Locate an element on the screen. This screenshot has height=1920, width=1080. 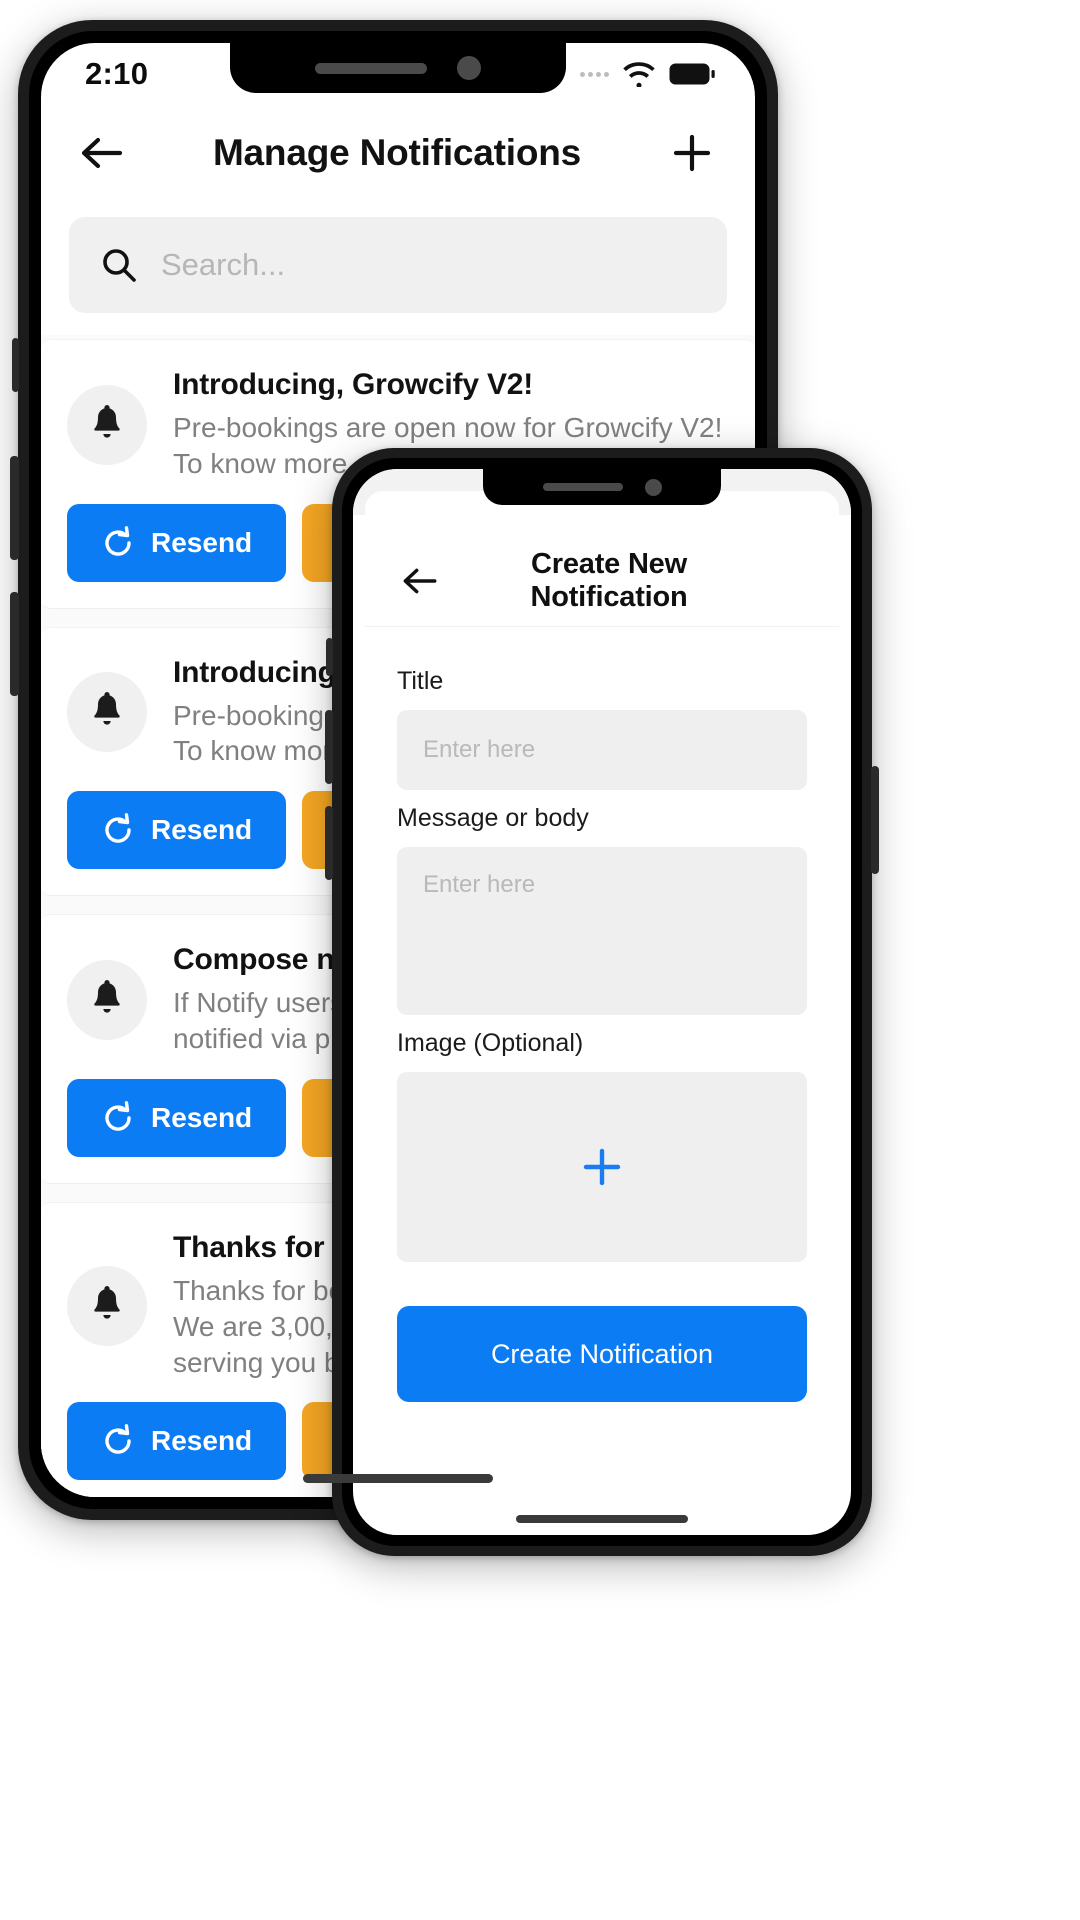
app-bar: Manage Notifications is located at coordinates (398, 153).